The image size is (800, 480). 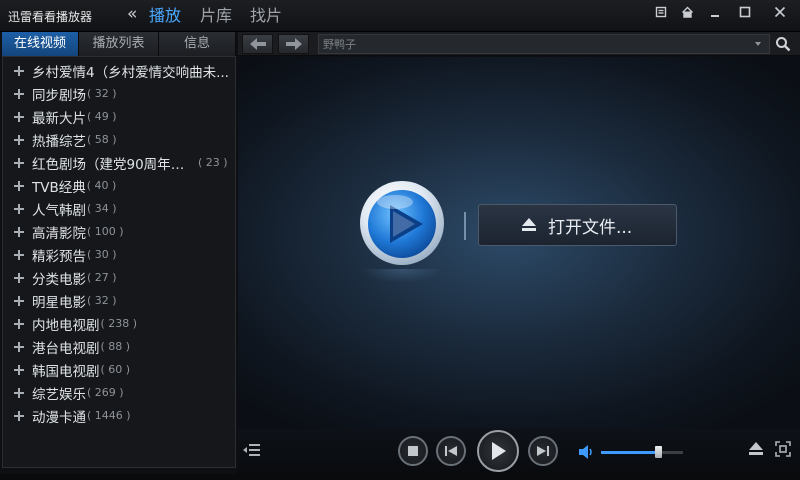 I want to click on menu-icon, so click(x=661, y=12).